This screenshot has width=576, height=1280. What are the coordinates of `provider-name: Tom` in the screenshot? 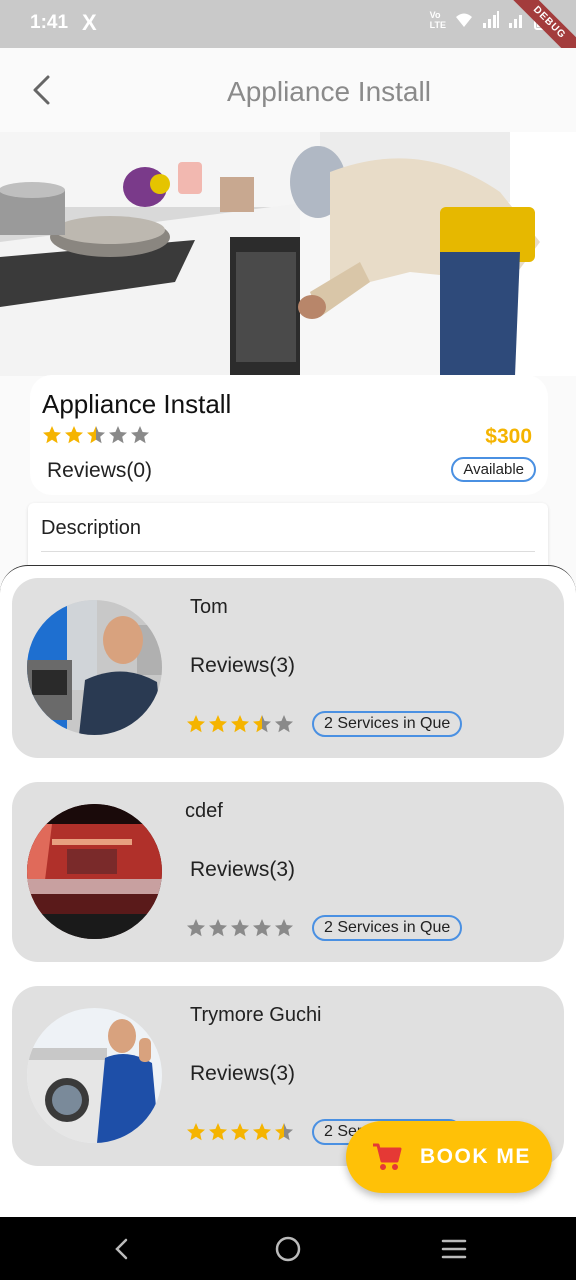 It's located at (209, 607).